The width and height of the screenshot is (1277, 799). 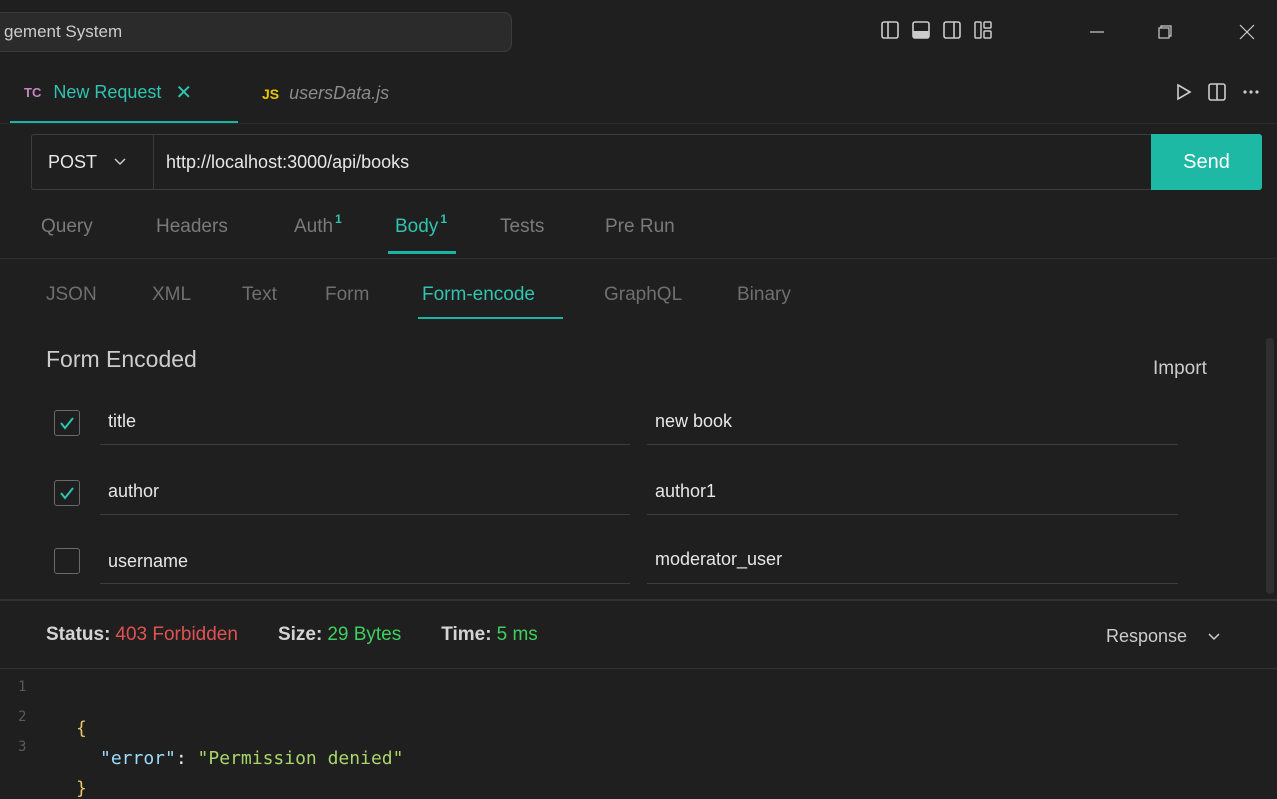 What do you see at coordinates (73, 161) in the screenshot?
I see `method-label: POST` at bounding box center [73, 161].